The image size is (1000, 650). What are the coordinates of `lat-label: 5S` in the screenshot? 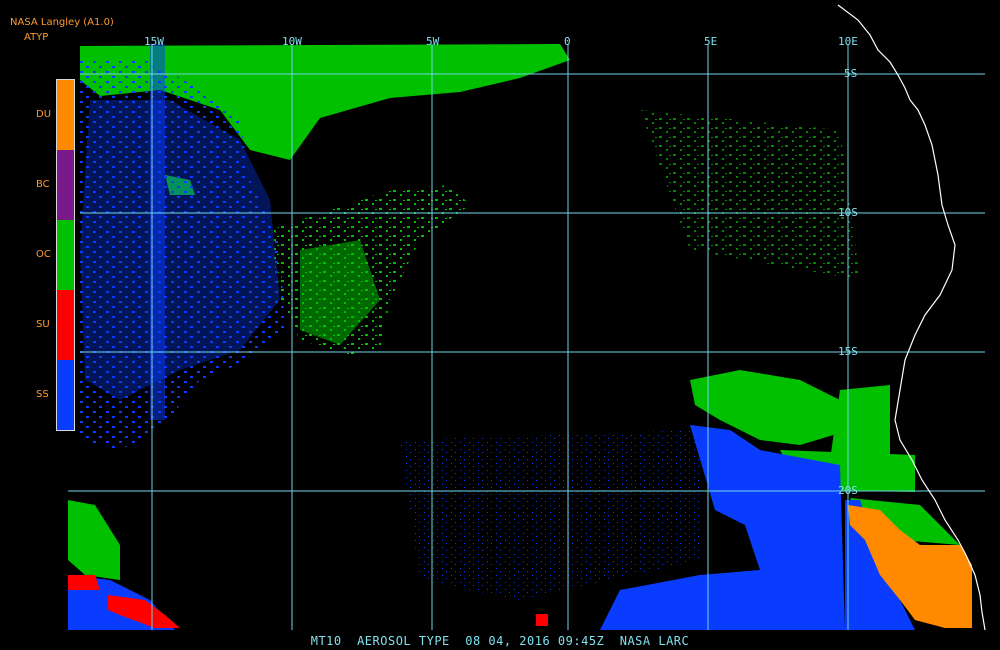 It's located at (850, 73).